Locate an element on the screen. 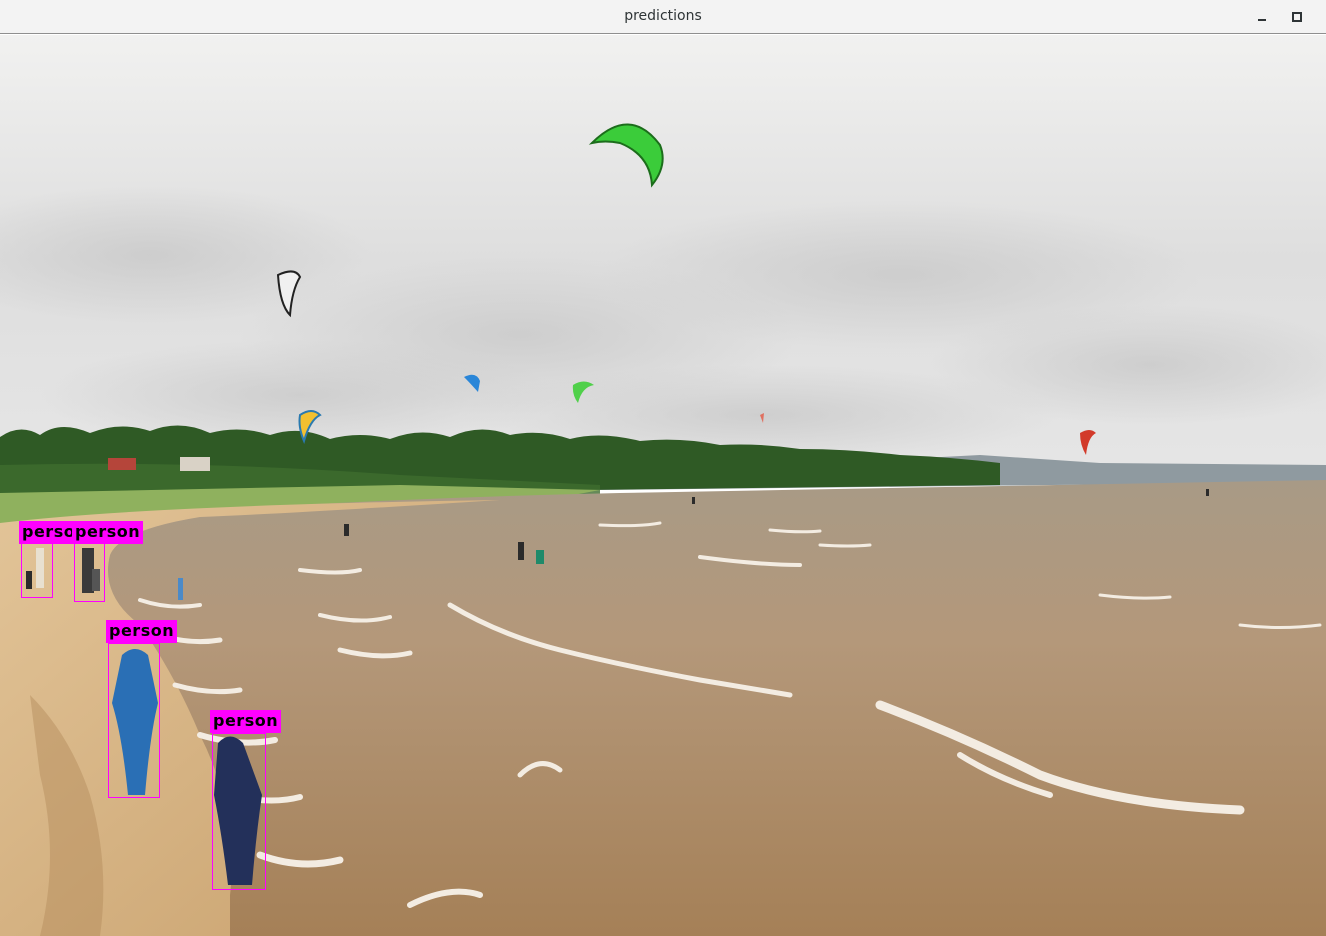 Image resolution: width=1326 pixels, height=936 pixels. maximize-icon is located at coordinates (1297, 17).